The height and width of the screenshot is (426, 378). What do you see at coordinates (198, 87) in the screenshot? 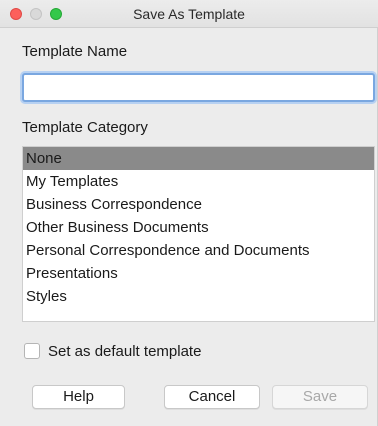
I see `template-name-input` at bounding box center [198, 87].